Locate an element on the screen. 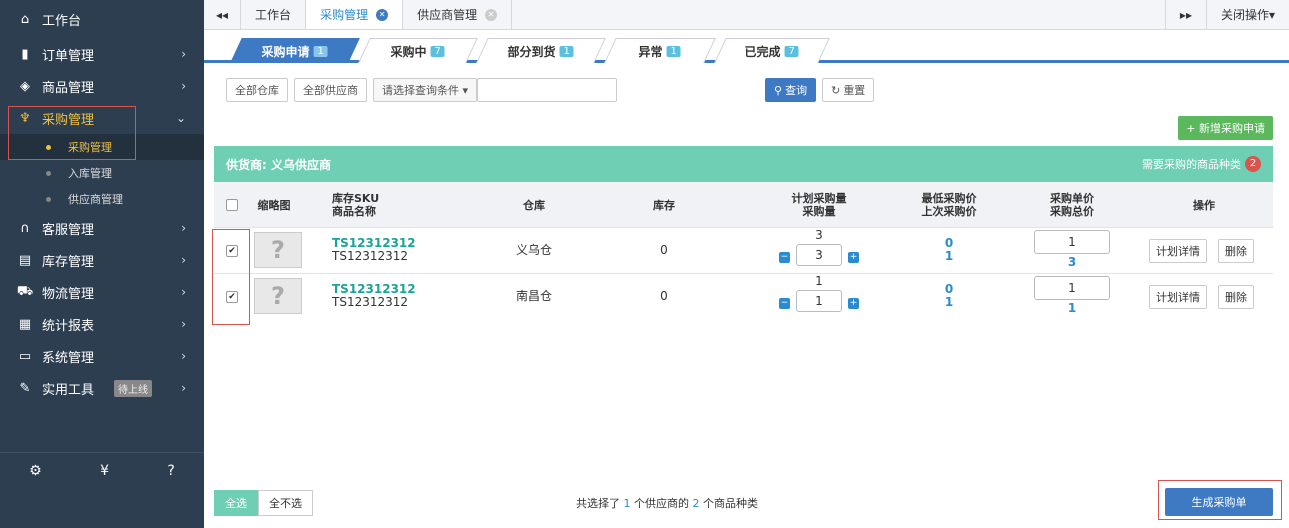 The image size is (1289, 528). sidebar-subitem-label: 供应商管理 is located at coordinates (95, 199).